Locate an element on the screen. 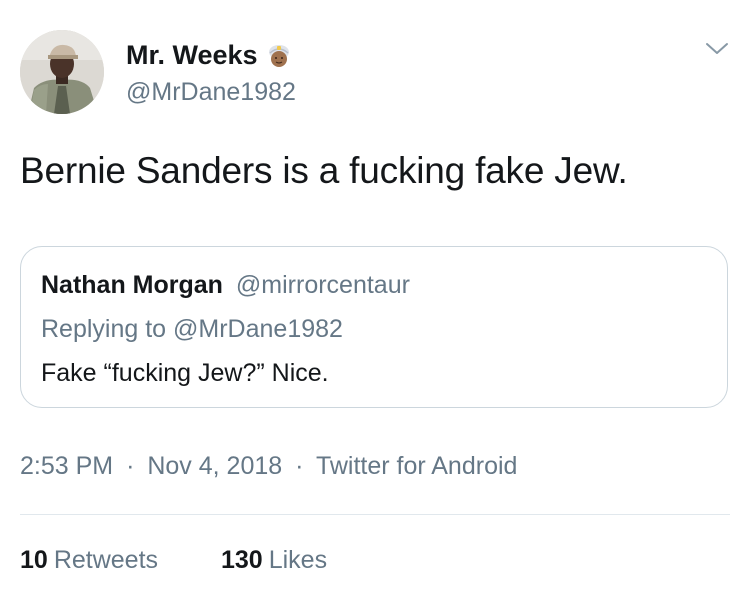 Image resolution: width=750 pixels, height=602 pixels. quoted-author-handle: @mirrorcentaur is located at coordinates (323, 285).